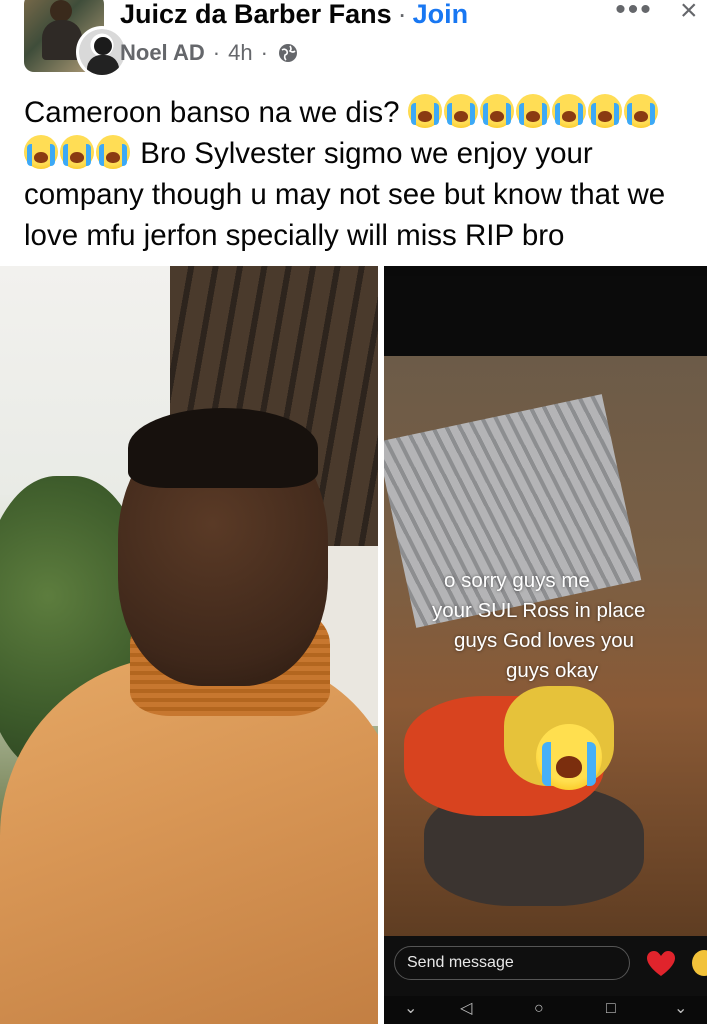 The height and width of the screenshot is (1024, 707). Describe the element at coordinates (661, 964) in the screenshot. I see `heart-icon` at that location.